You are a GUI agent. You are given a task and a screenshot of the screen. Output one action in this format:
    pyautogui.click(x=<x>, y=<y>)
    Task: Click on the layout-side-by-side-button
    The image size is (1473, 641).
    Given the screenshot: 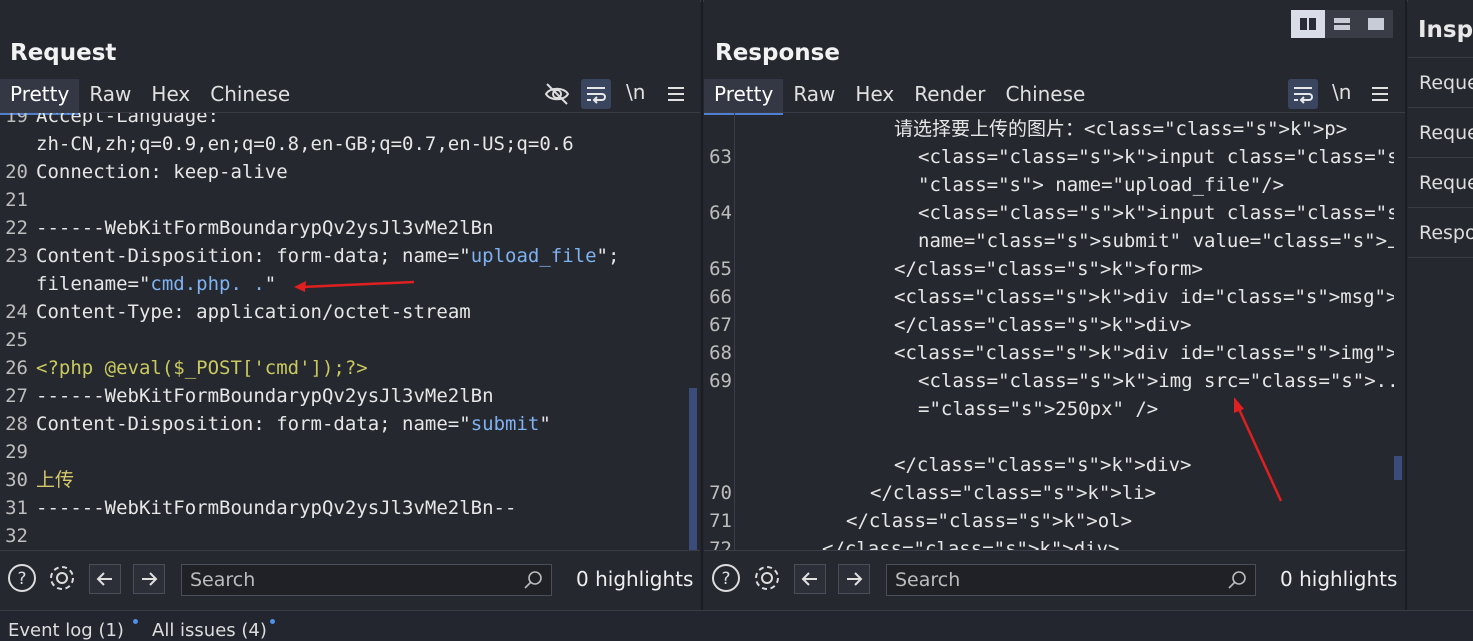 What is the action you would take?
    pyautogui.click(x=1308, y=24)
    